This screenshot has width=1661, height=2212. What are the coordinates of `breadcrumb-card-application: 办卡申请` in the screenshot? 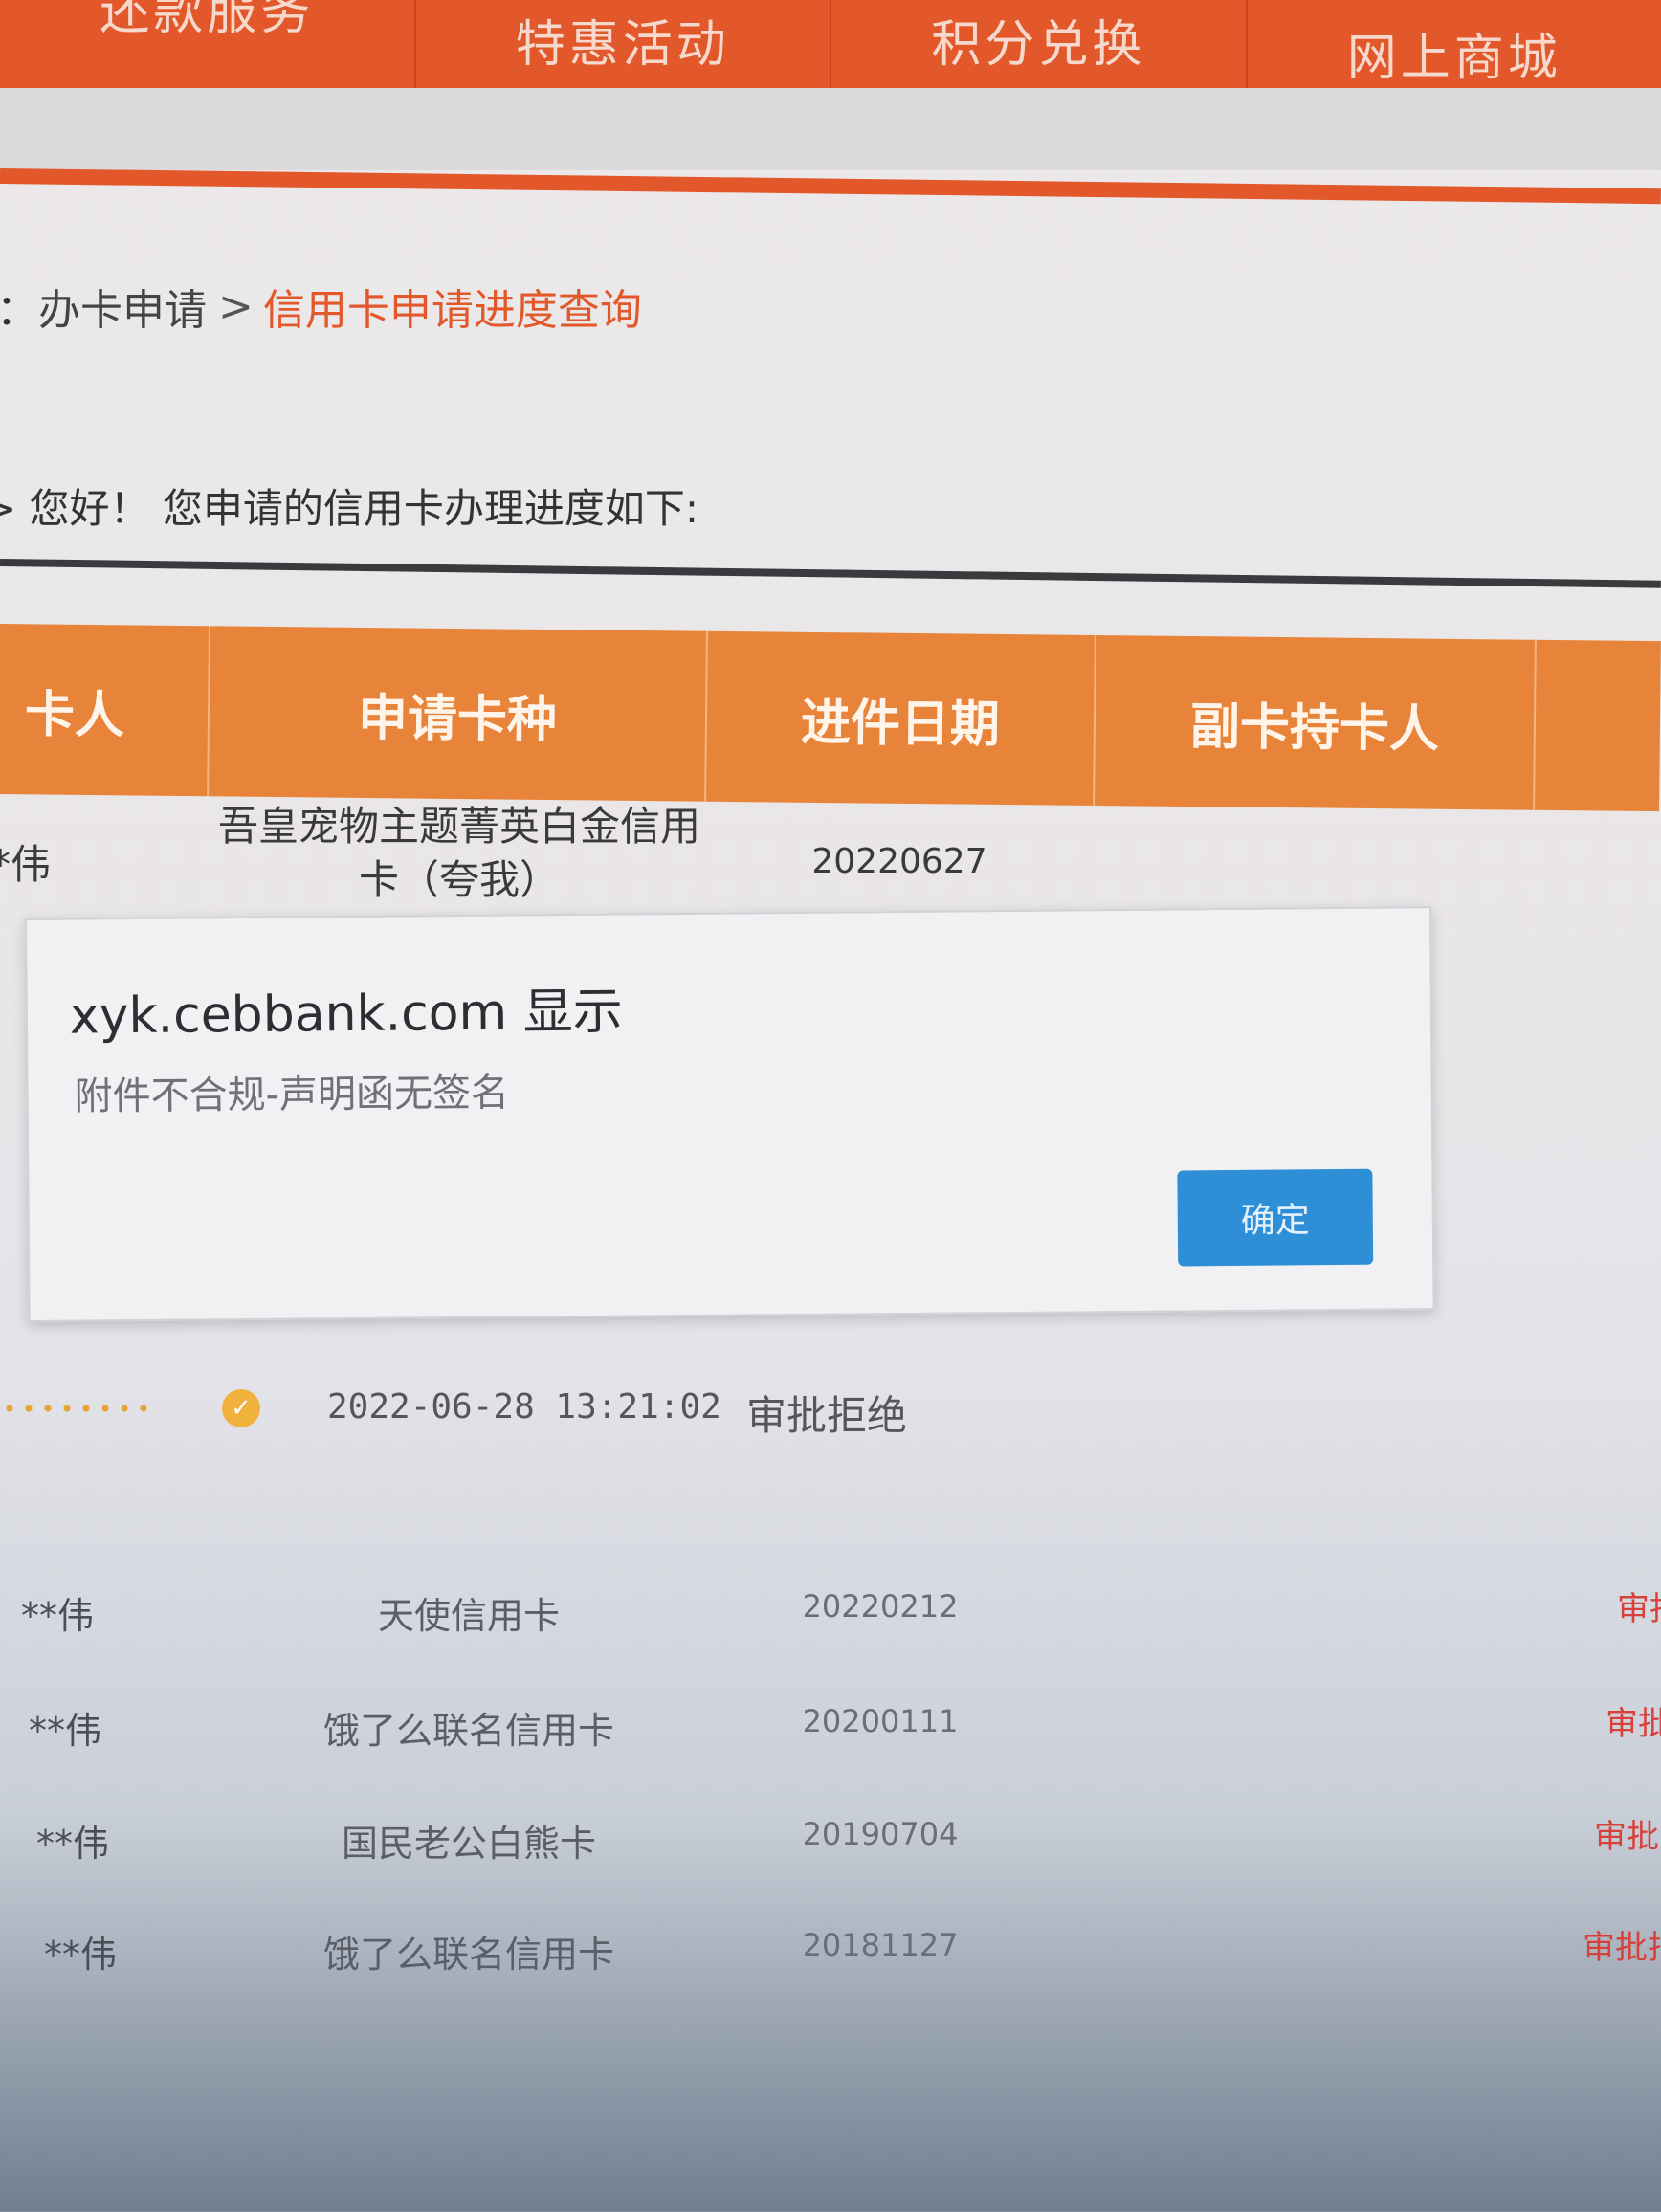 It's located at (122, 306).